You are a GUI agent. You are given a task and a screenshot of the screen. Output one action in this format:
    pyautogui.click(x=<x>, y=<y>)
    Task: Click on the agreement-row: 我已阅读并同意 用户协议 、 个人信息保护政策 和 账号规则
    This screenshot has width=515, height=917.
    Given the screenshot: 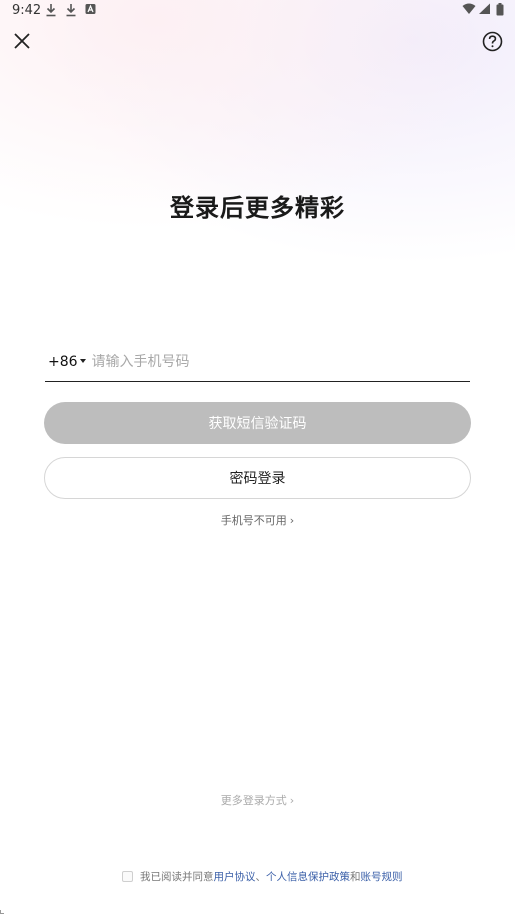 What is the action you would take?
    pyautogui.click(x=262, y=876)
    